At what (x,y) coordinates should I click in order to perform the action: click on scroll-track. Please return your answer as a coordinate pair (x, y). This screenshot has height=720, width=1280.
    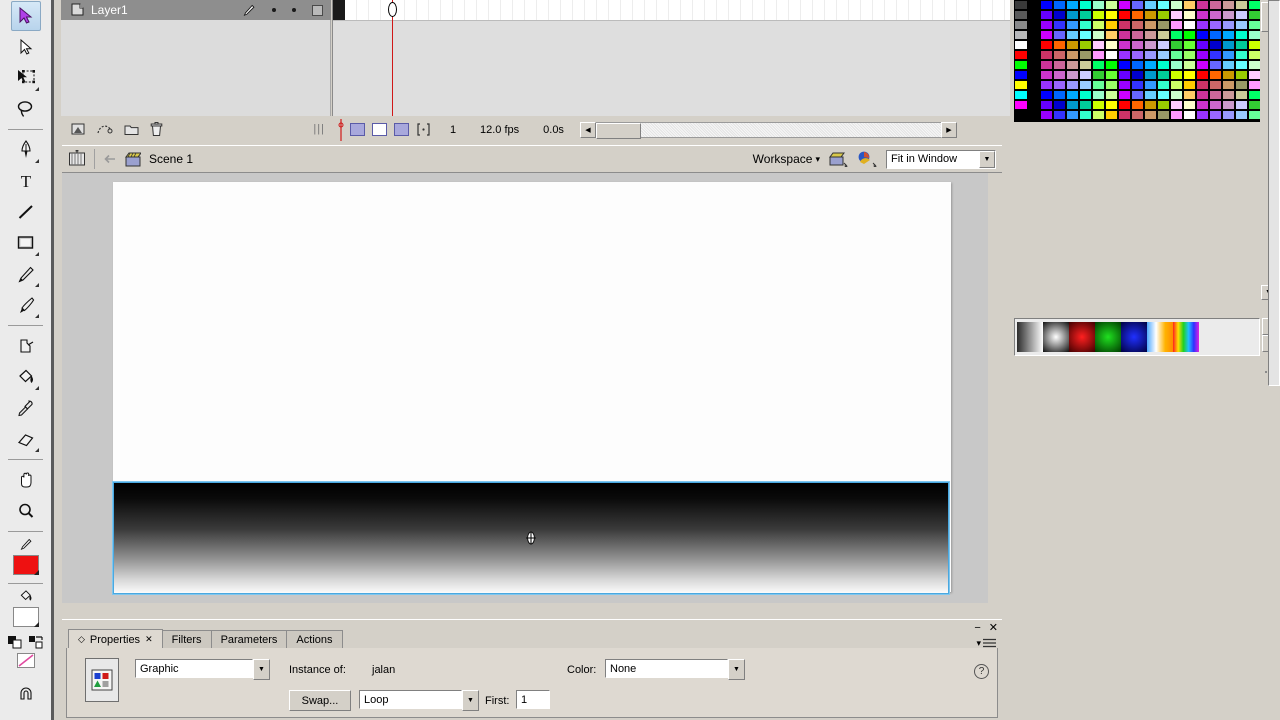
    Looking at the image, I should click on (768, 130).